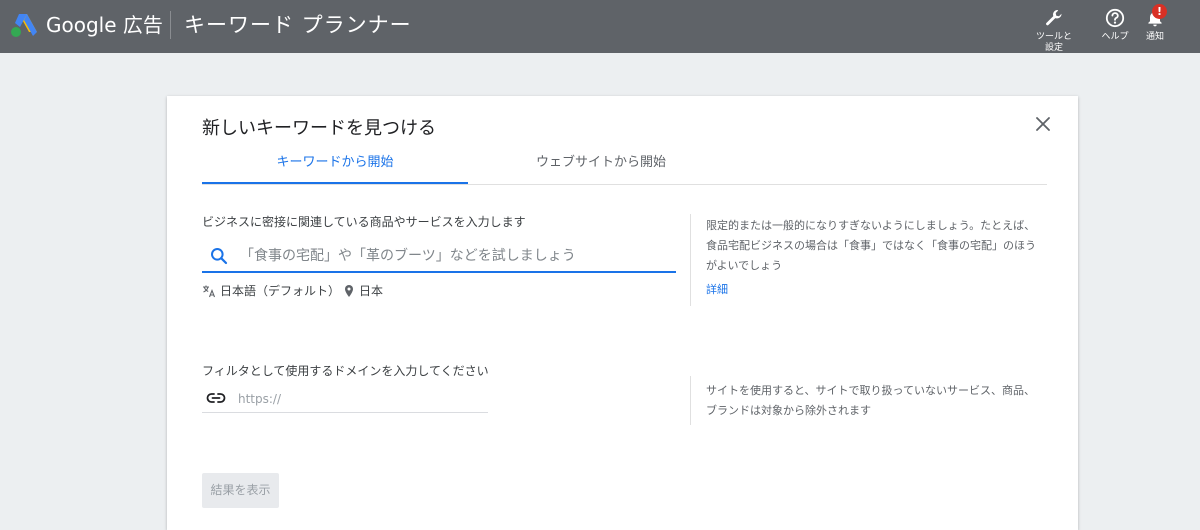  Describe the element at coordinates (690, 400) in the screenshot. I see `domain-hint-divider` at that location.